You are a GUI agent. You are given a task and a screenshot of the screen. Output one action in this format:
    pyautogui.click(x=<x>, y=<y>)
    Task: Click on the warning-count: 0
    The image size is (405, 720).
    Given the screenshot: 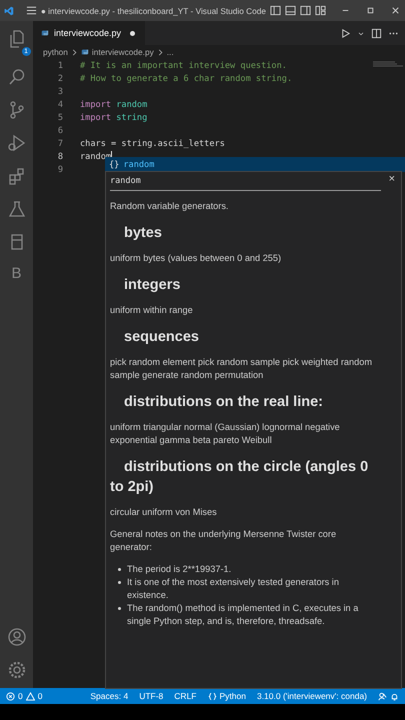 What is the action you would take?
    pyautogui.click(x=40, y=696)
    